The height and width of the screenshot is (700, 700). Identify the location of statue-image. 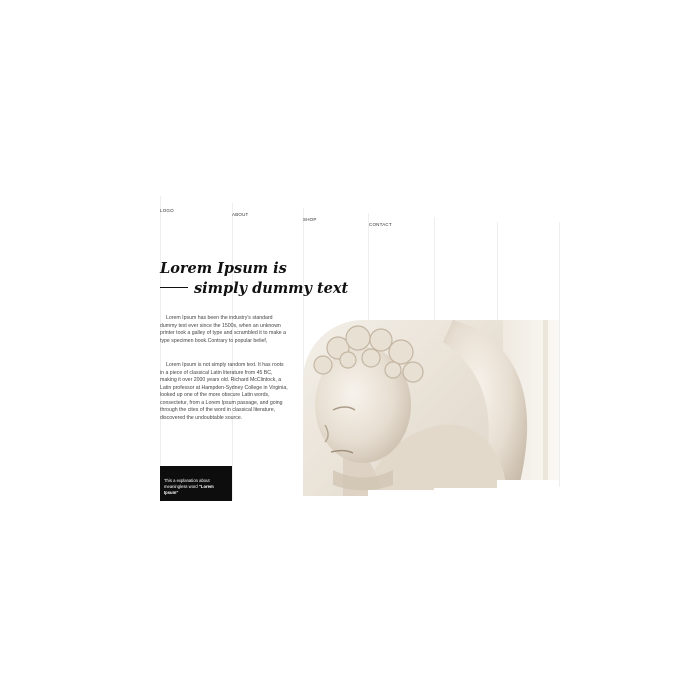
(431, 408).